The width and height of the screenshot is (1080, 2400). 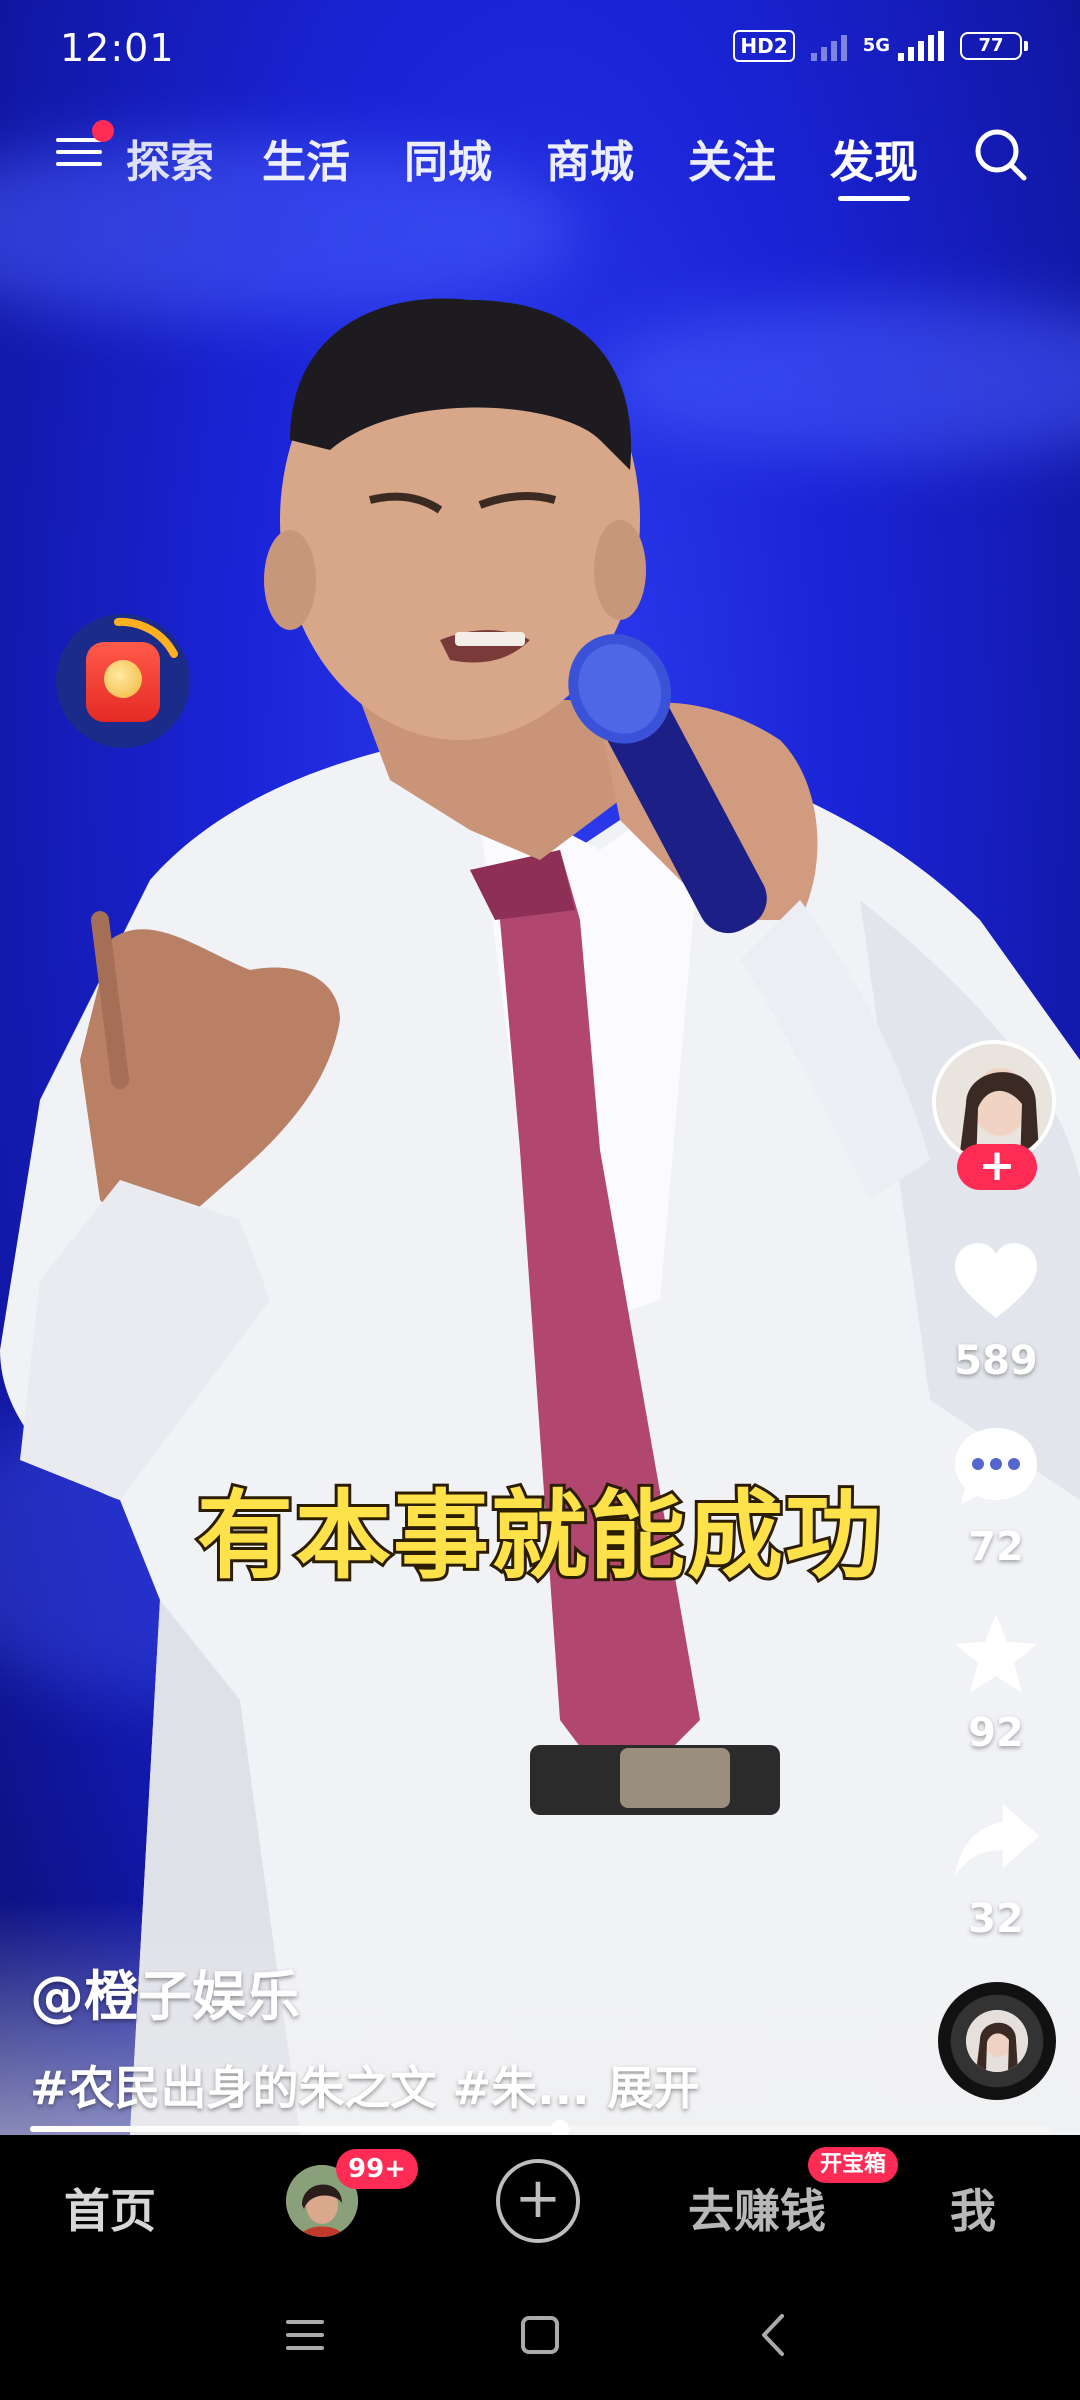 I want to click on signal-icon-secondary, so click(x=828, y=46).